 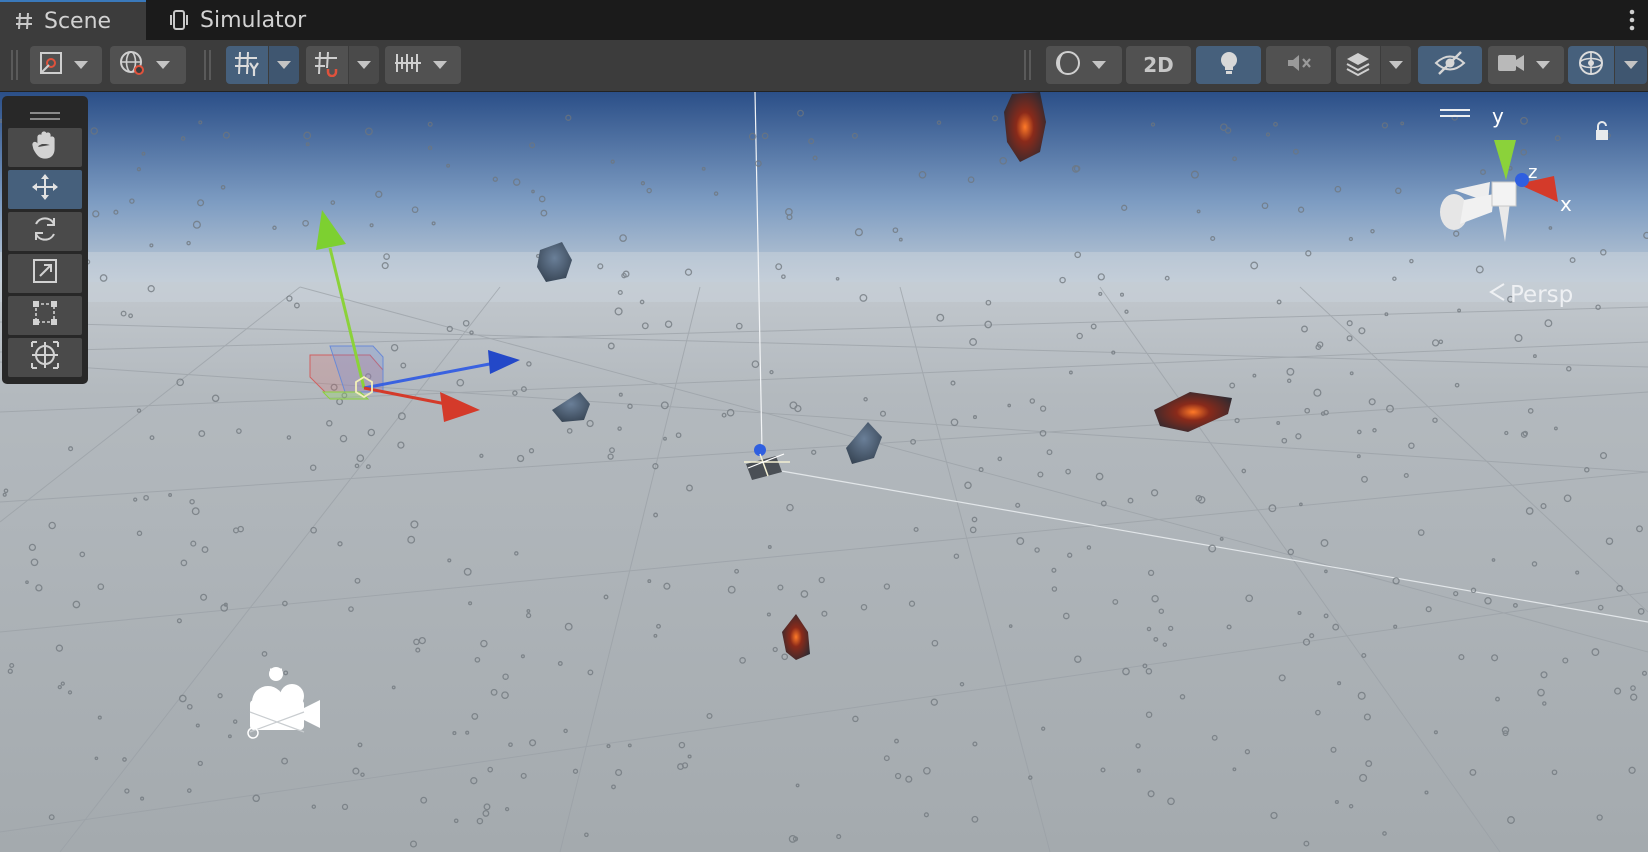 What do you see at coordinates (45, 113) in the screenshot?
I see `panel-drag-handle-icon` at bounding box center [45, 113].